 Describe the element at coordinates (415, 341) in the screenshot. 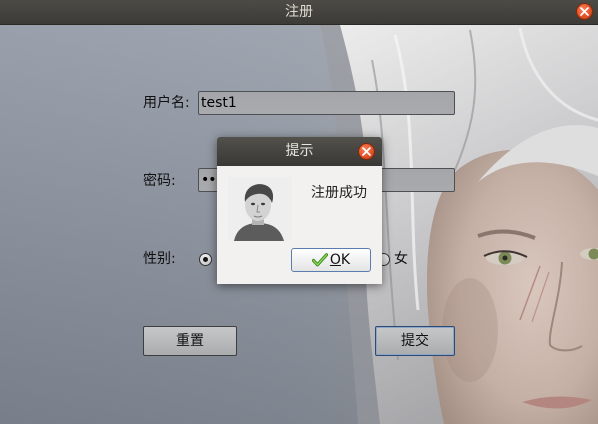

I see `submit-button: 提交` at that location.